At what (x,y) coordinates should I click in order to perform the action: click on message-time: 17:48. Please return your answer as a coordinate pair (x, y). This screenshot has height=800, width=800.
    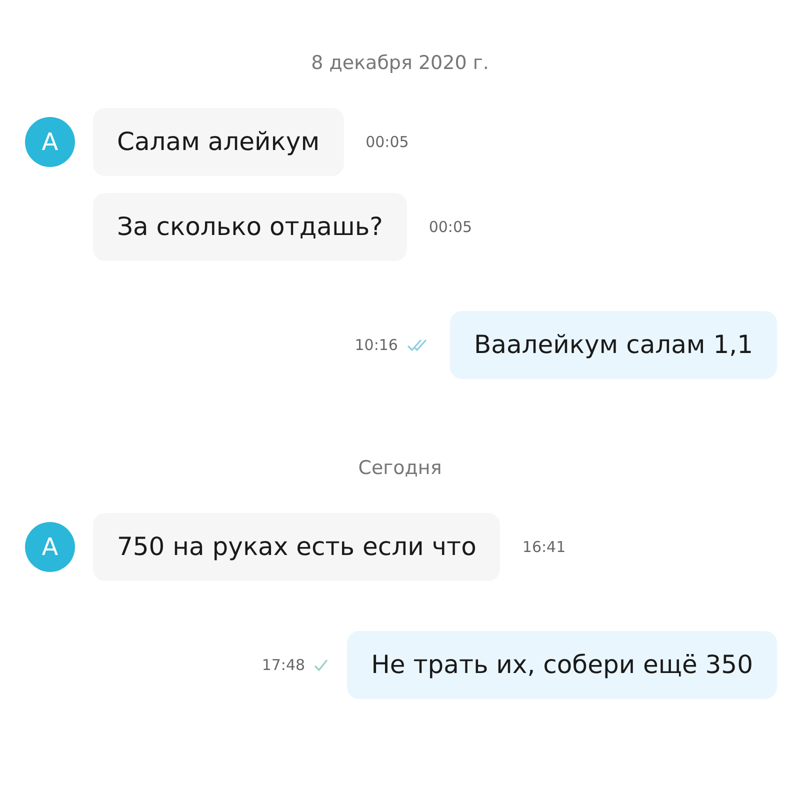
    Looking at the image, I should click on (284, 665).